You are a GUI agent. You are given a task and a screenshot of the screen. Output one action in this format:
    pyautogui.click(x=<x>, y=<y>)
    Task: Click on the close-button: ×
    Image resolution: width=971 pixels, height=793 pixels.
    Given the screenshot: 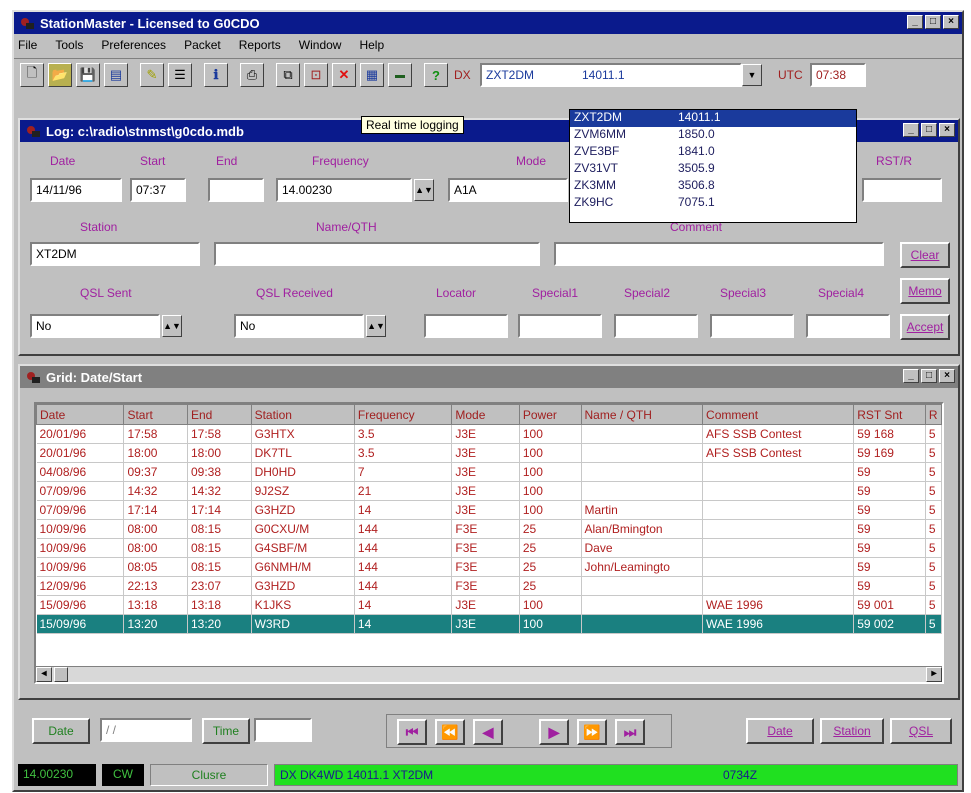 What is the action you would take?
    pyautogui.click(x=951, y=22)
    